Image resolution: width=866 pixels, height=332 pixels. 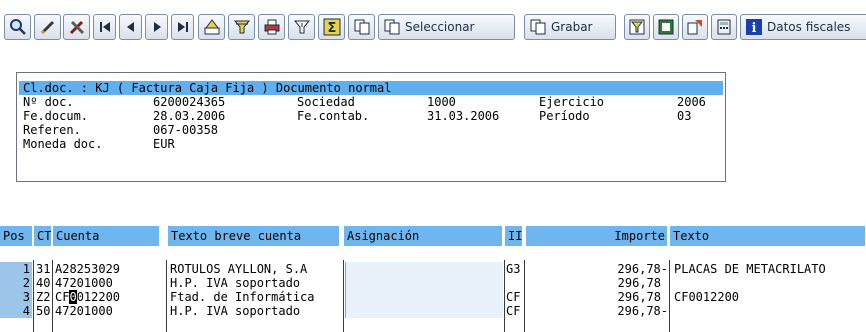 What do you see at coordinates (803, 27) in the screenshot?
I see `datos-fiscales-button: i Datos fiscales` at bounding box center [803, 27].